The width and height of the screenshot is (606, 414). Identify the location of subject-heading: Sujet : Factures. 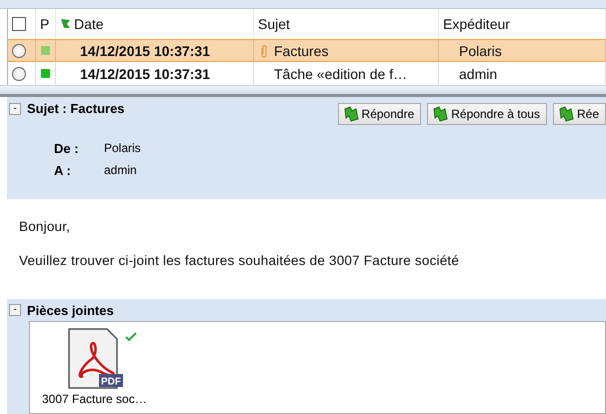
(76, 108).